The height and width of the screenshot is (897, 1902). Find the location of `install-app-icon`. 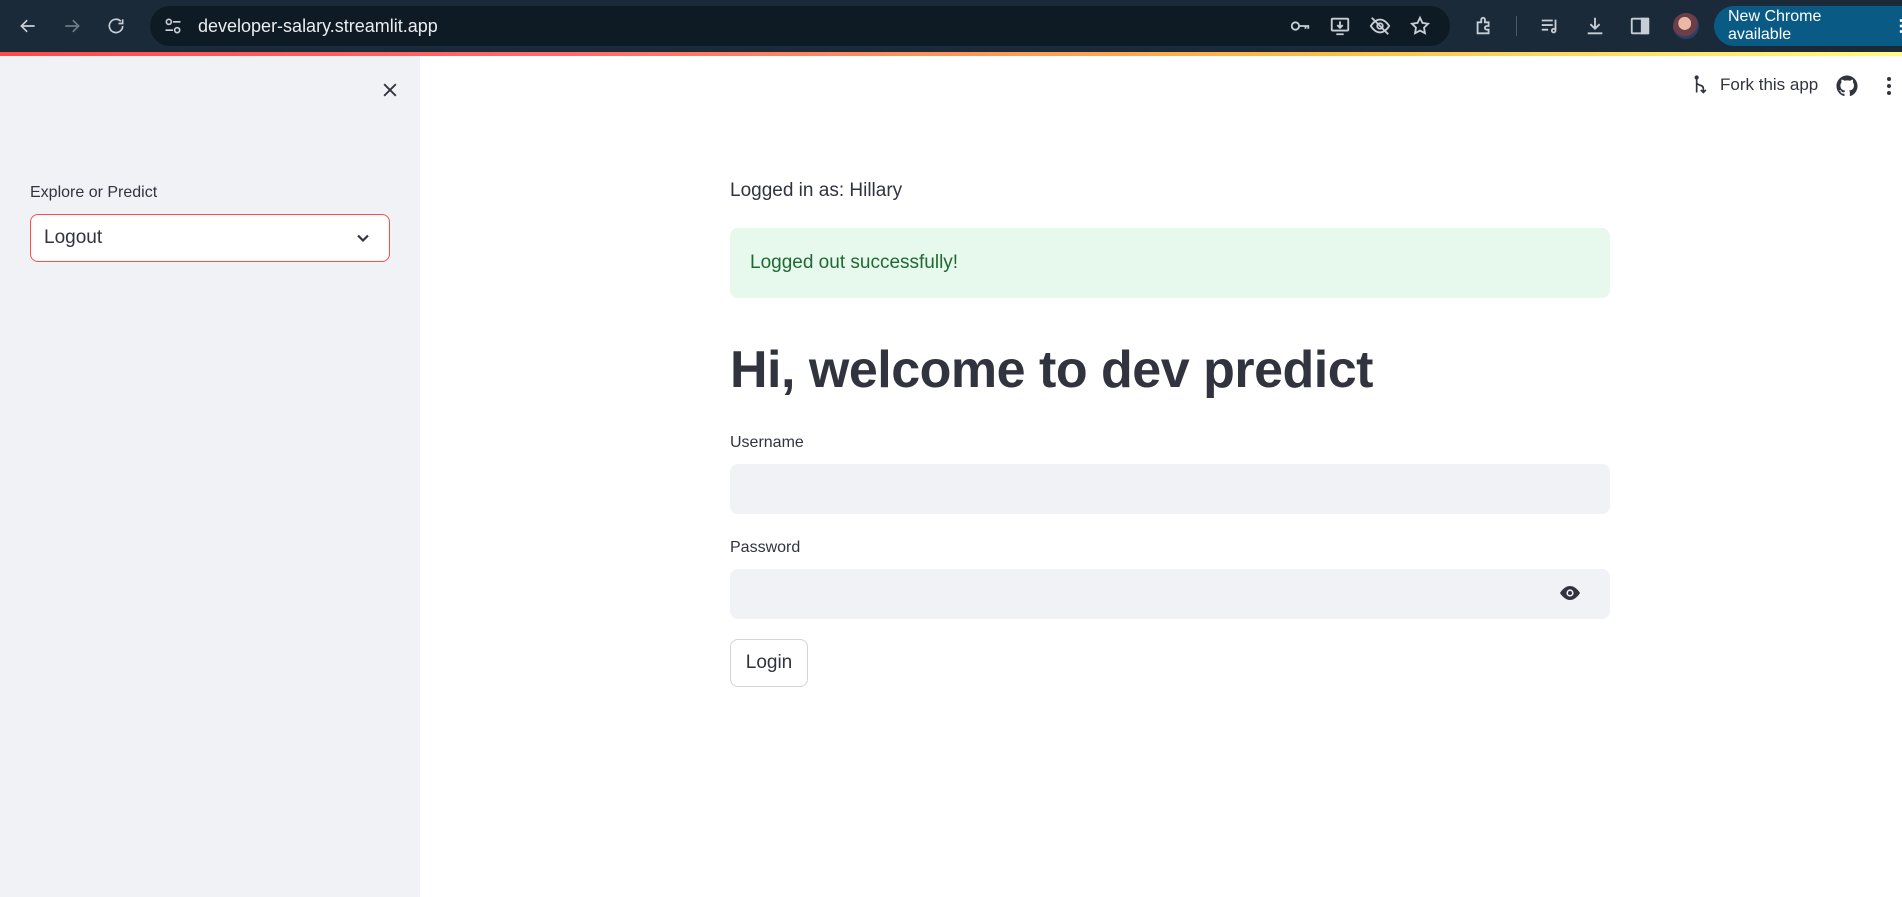

install-app-icon is located at coordinates (1340, 26).